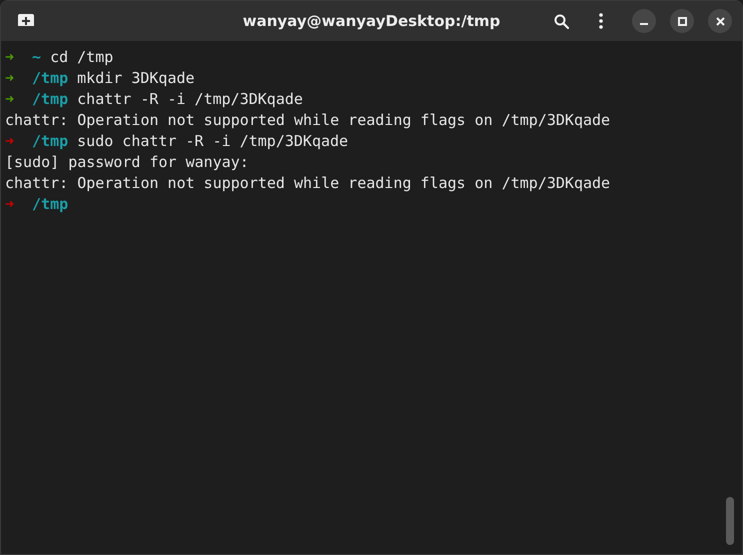 This screenshot has height=555, width=743. Describe the element at coordinates (26, 21) in the screenshot. I see `new-tab-icon` at that location.